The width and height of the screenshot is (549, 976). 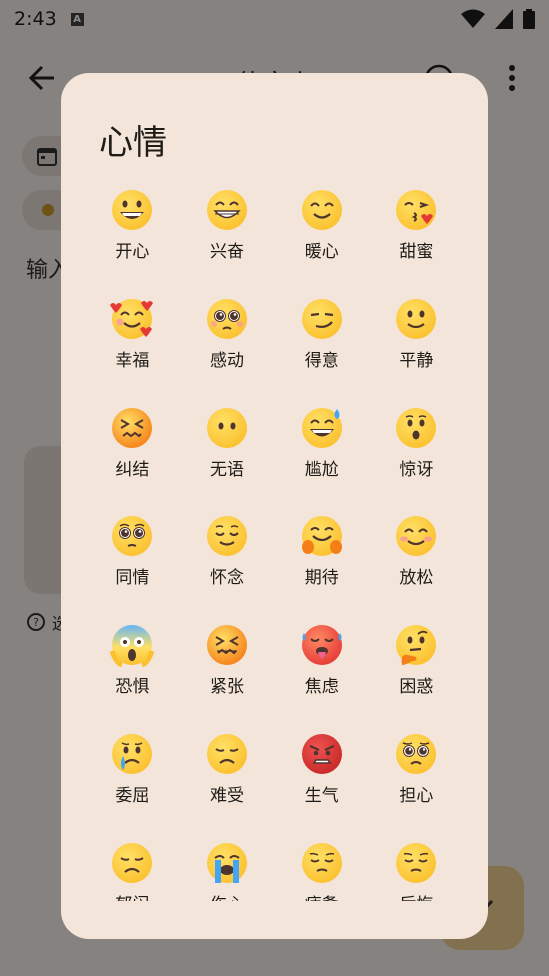 What do you see at coordinates (321, 360) in the screenshot?
I see `mood-label: 得意` at bounding box center [321, 360].